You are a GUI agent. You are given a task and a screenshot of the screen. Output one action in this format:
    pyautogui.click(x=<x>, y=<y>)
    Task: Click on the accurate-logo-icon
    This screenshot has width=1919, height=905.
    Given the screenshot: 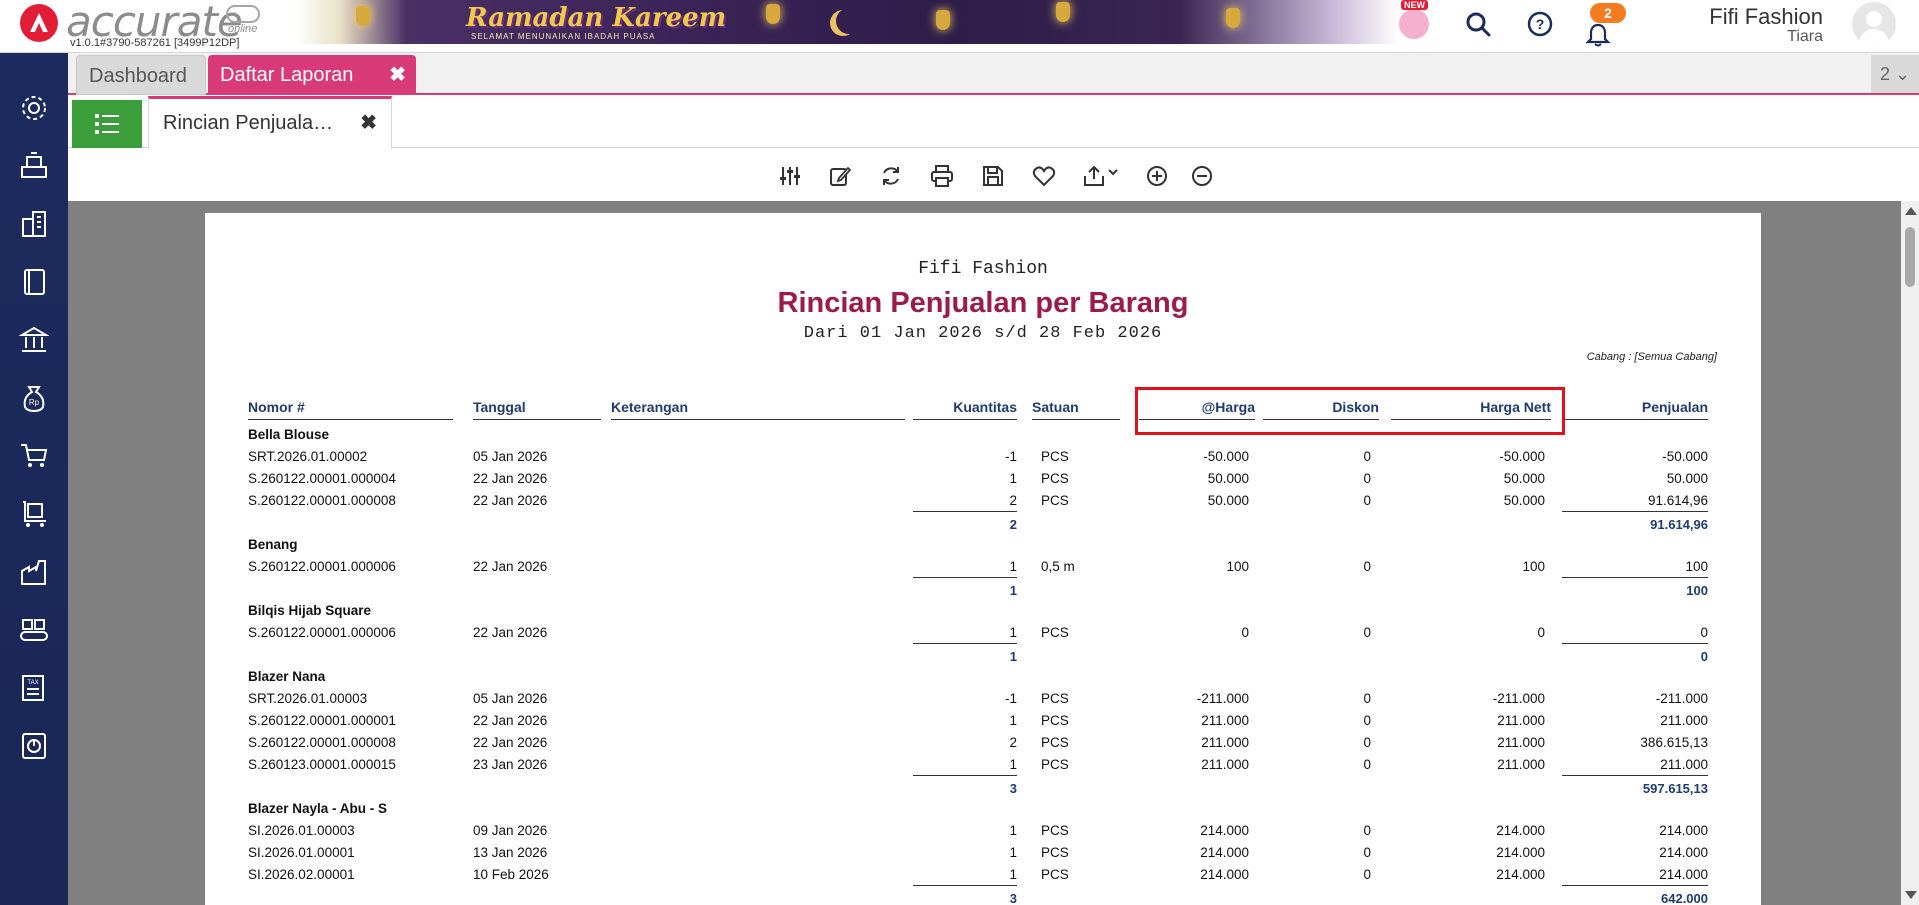 What is the action you would take?
    pyautogui.click(x=39, y=23)
    